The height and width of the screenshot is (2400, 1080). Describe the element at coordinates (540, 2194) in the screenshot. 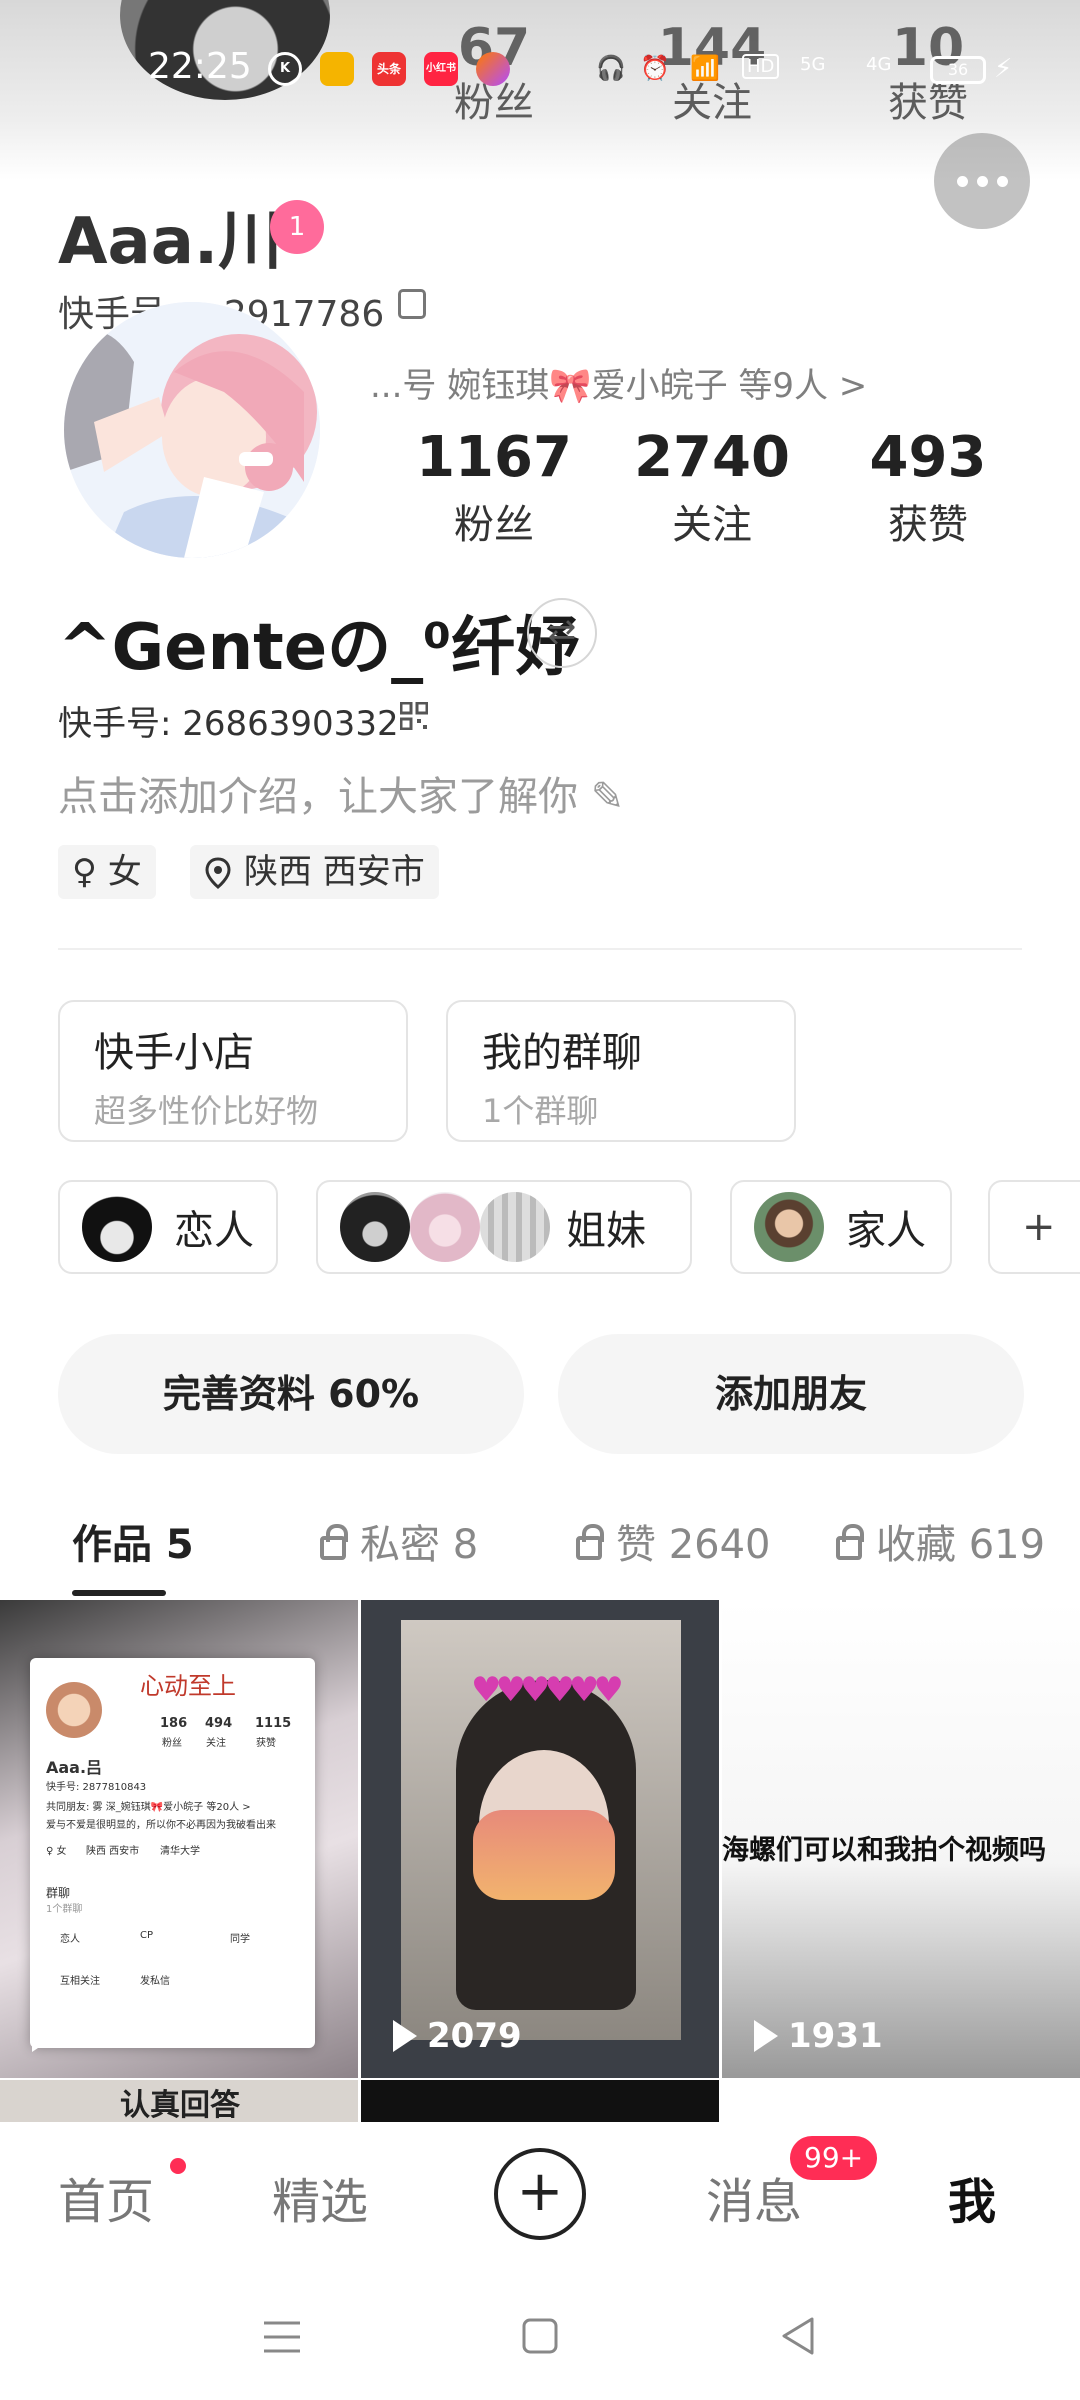

I see `create-post-button: +` at that location.